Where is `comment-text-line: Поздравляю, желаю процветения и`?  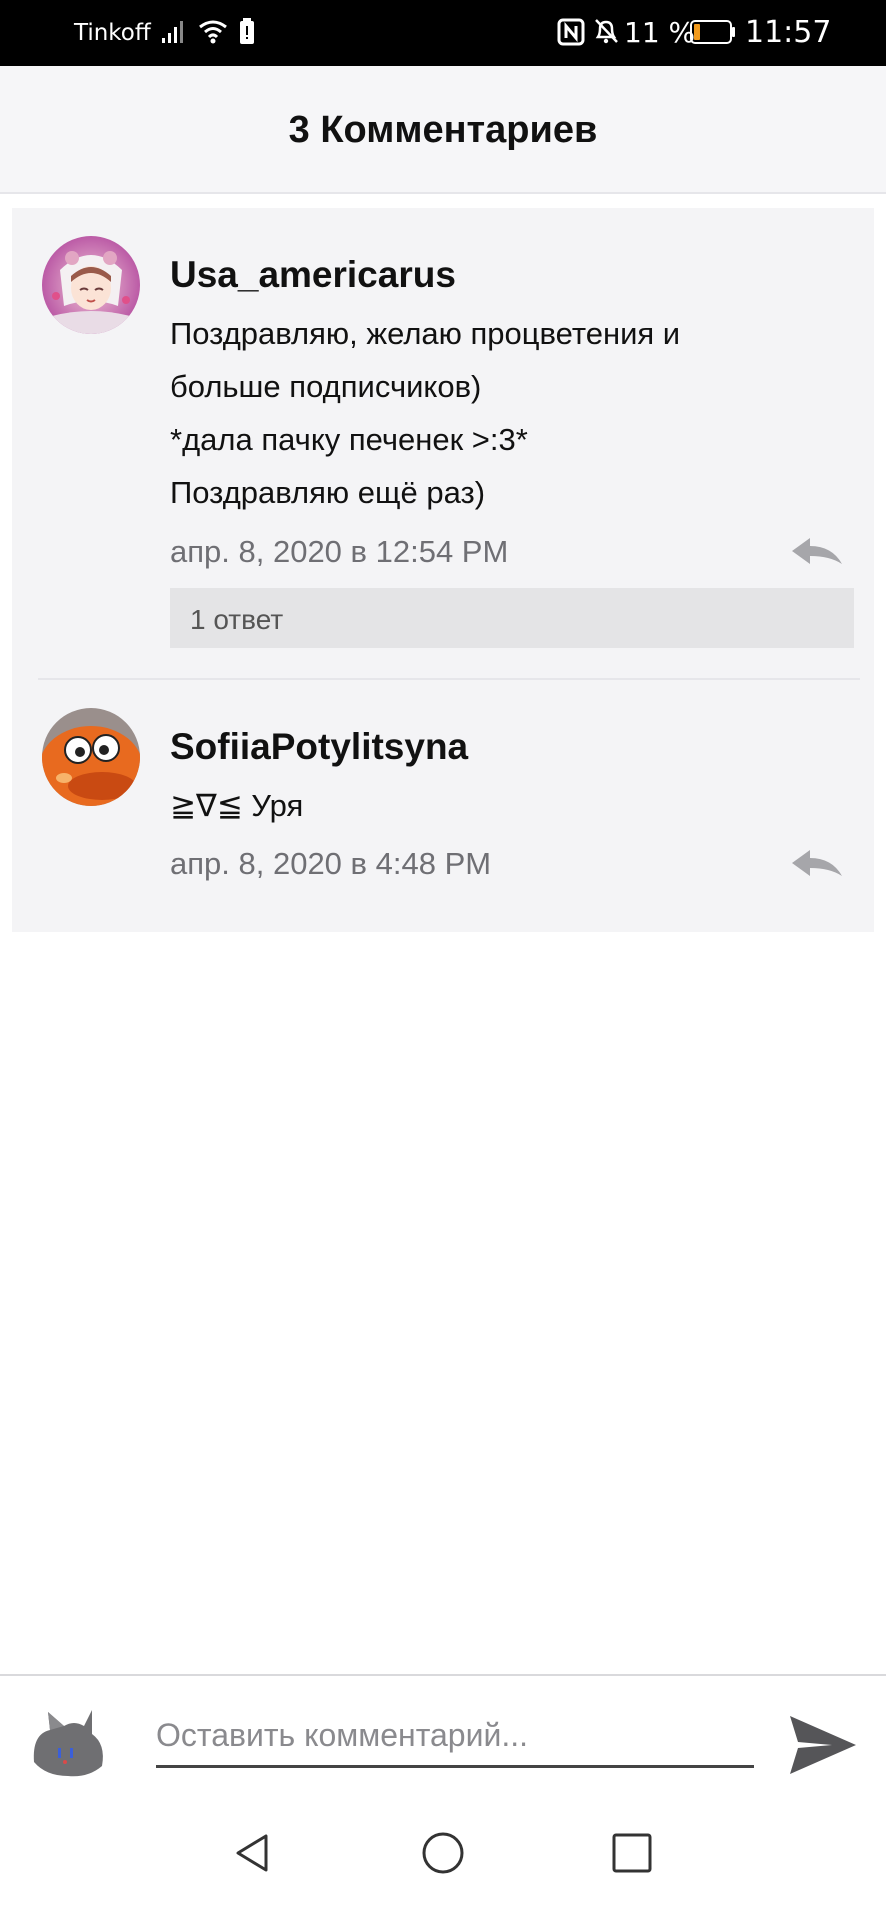 comment-text-line: Поздравляю, желаю процветения и is located at coordinates (425, 333).